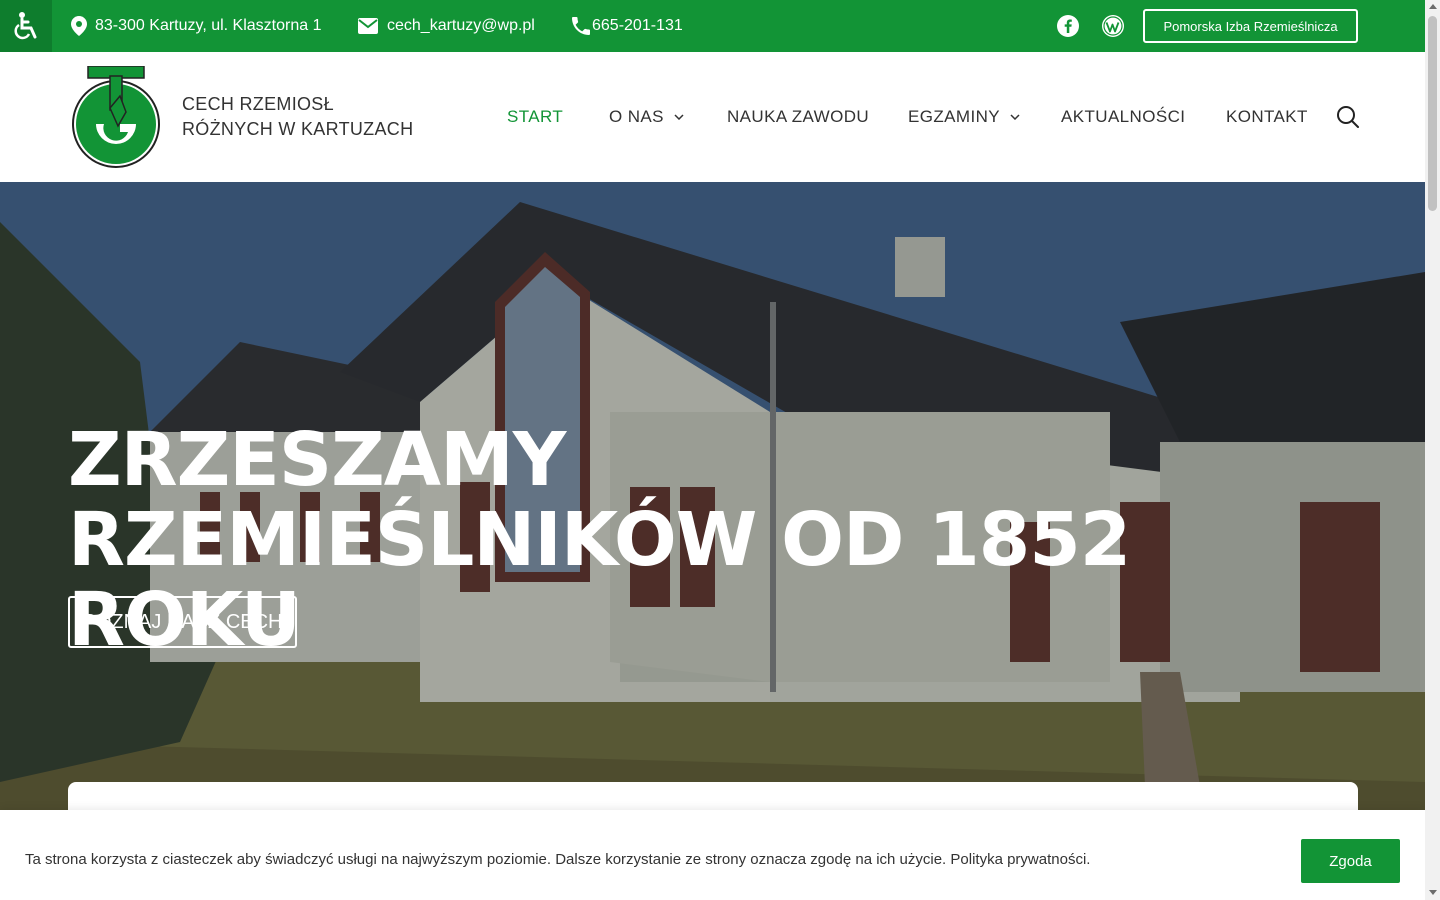  I want to click on site-brand: CECH RZEMIOSŁ RÓŻNYCH W KARTUZACH, so click(297, 117).